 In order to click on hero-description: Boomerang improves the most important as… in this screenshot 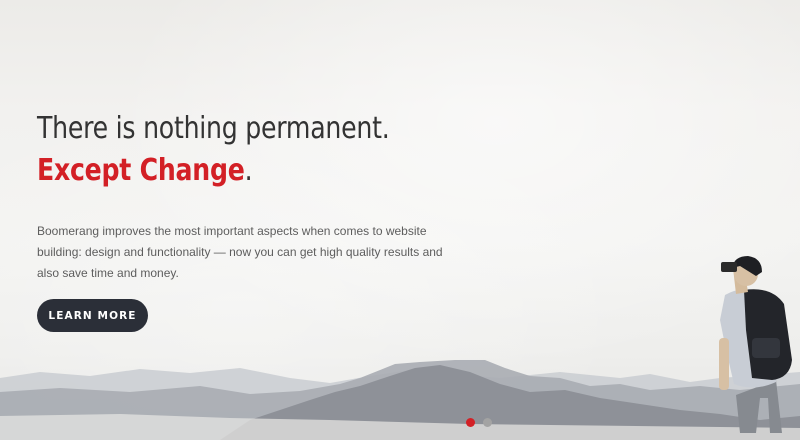, I will do `click(240, 252)`.